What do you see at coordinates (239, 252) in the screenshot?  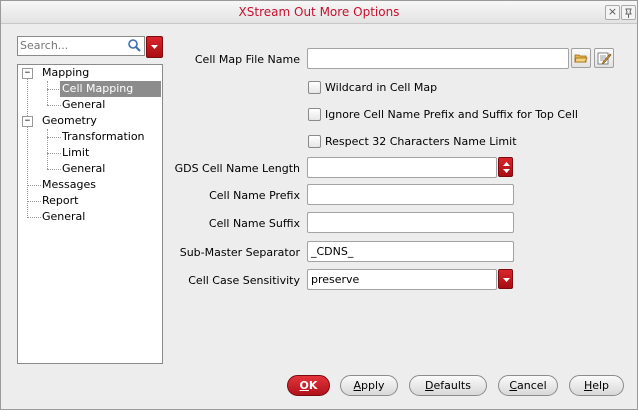 I see `separator-label: Sub-Master Separator` at bounding box center [239, 252].